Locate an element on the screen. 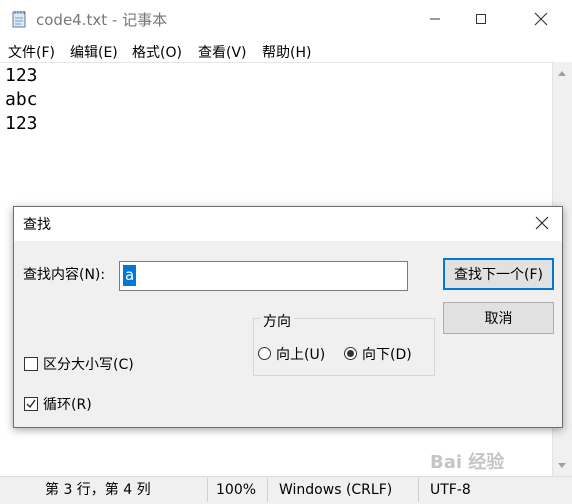 The width and height of the screenshot is (572, 504). menu-format: 格式(O) is located at coordinates (157, 52).